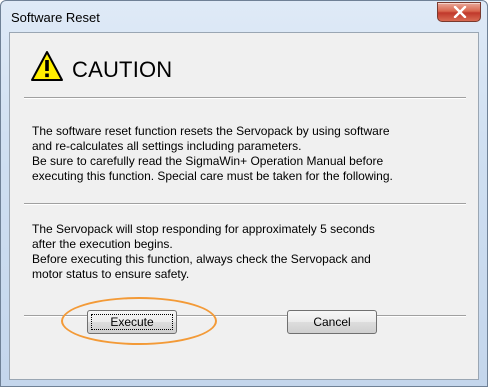 This screenshot has width=488, height=387. I want to click on caution-heading: CAUTION, so click(122, 69).